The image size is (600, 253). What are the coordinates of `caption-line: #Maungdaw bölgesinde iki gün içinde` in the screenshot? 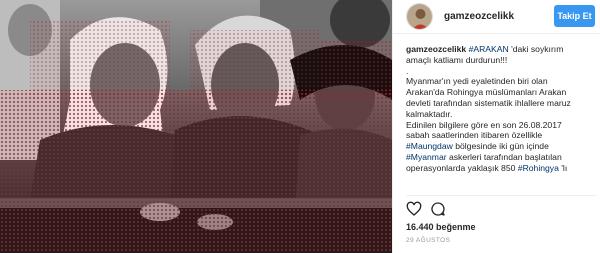 It's located at (500, 146).